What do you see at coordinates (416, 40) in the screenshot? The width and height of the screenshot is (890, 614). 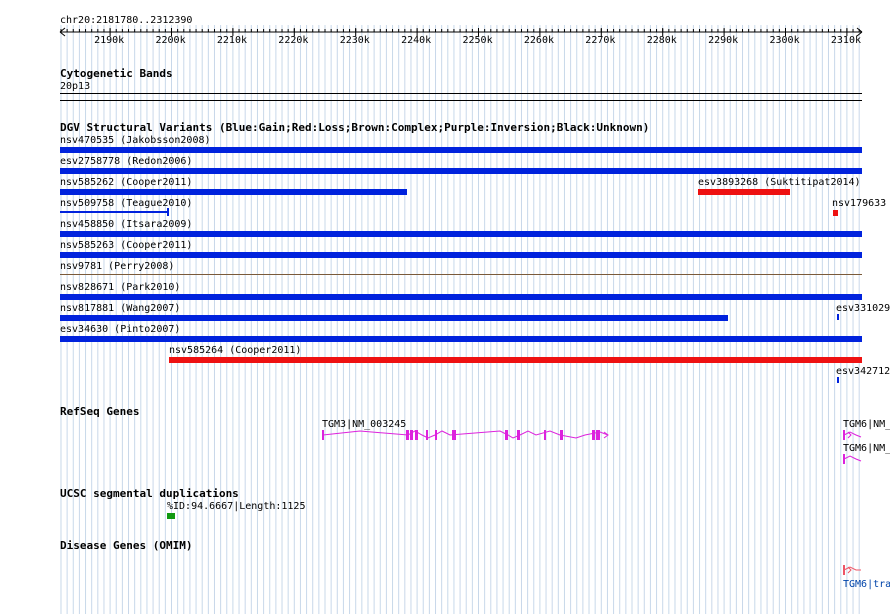 I see `ruler-tick-label: 2240k` at bounding box center [416, 40].